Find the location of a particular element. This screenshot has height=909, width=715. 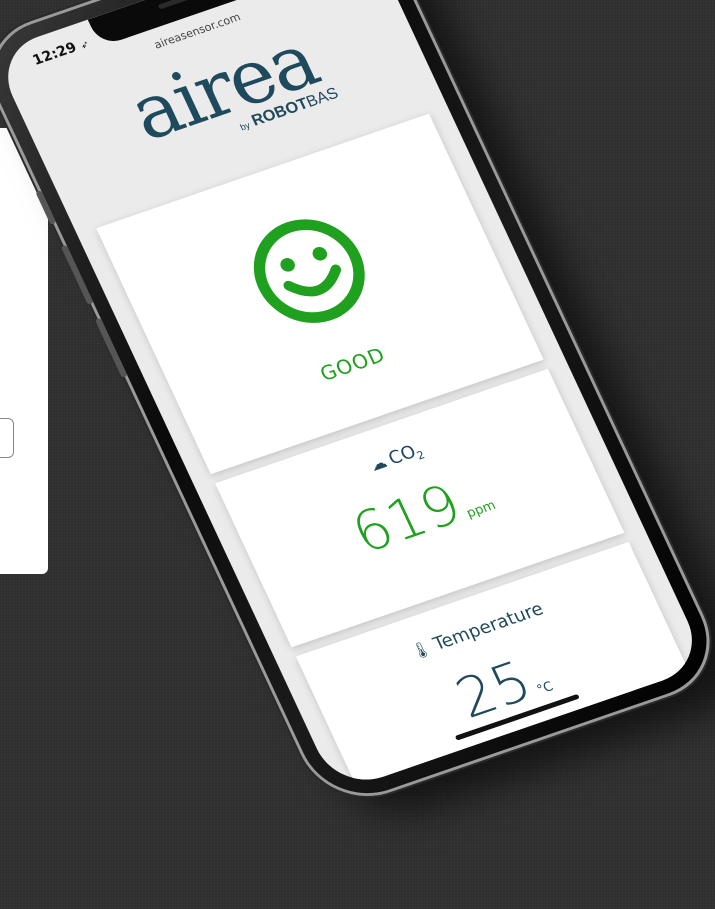

thermometer-icon: 🌡 is located at coordinates (421, 649).